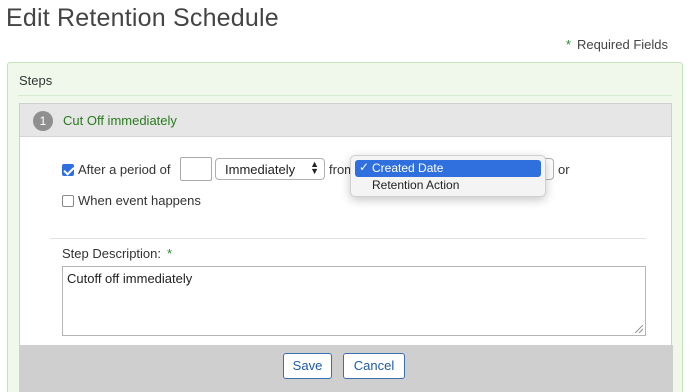 This screenshot has width=695, height=392. Describe the element at coordinates (448, 168) in the screenshot. I see `dropdown-option-created-date: ✓ Created Date` at that location.